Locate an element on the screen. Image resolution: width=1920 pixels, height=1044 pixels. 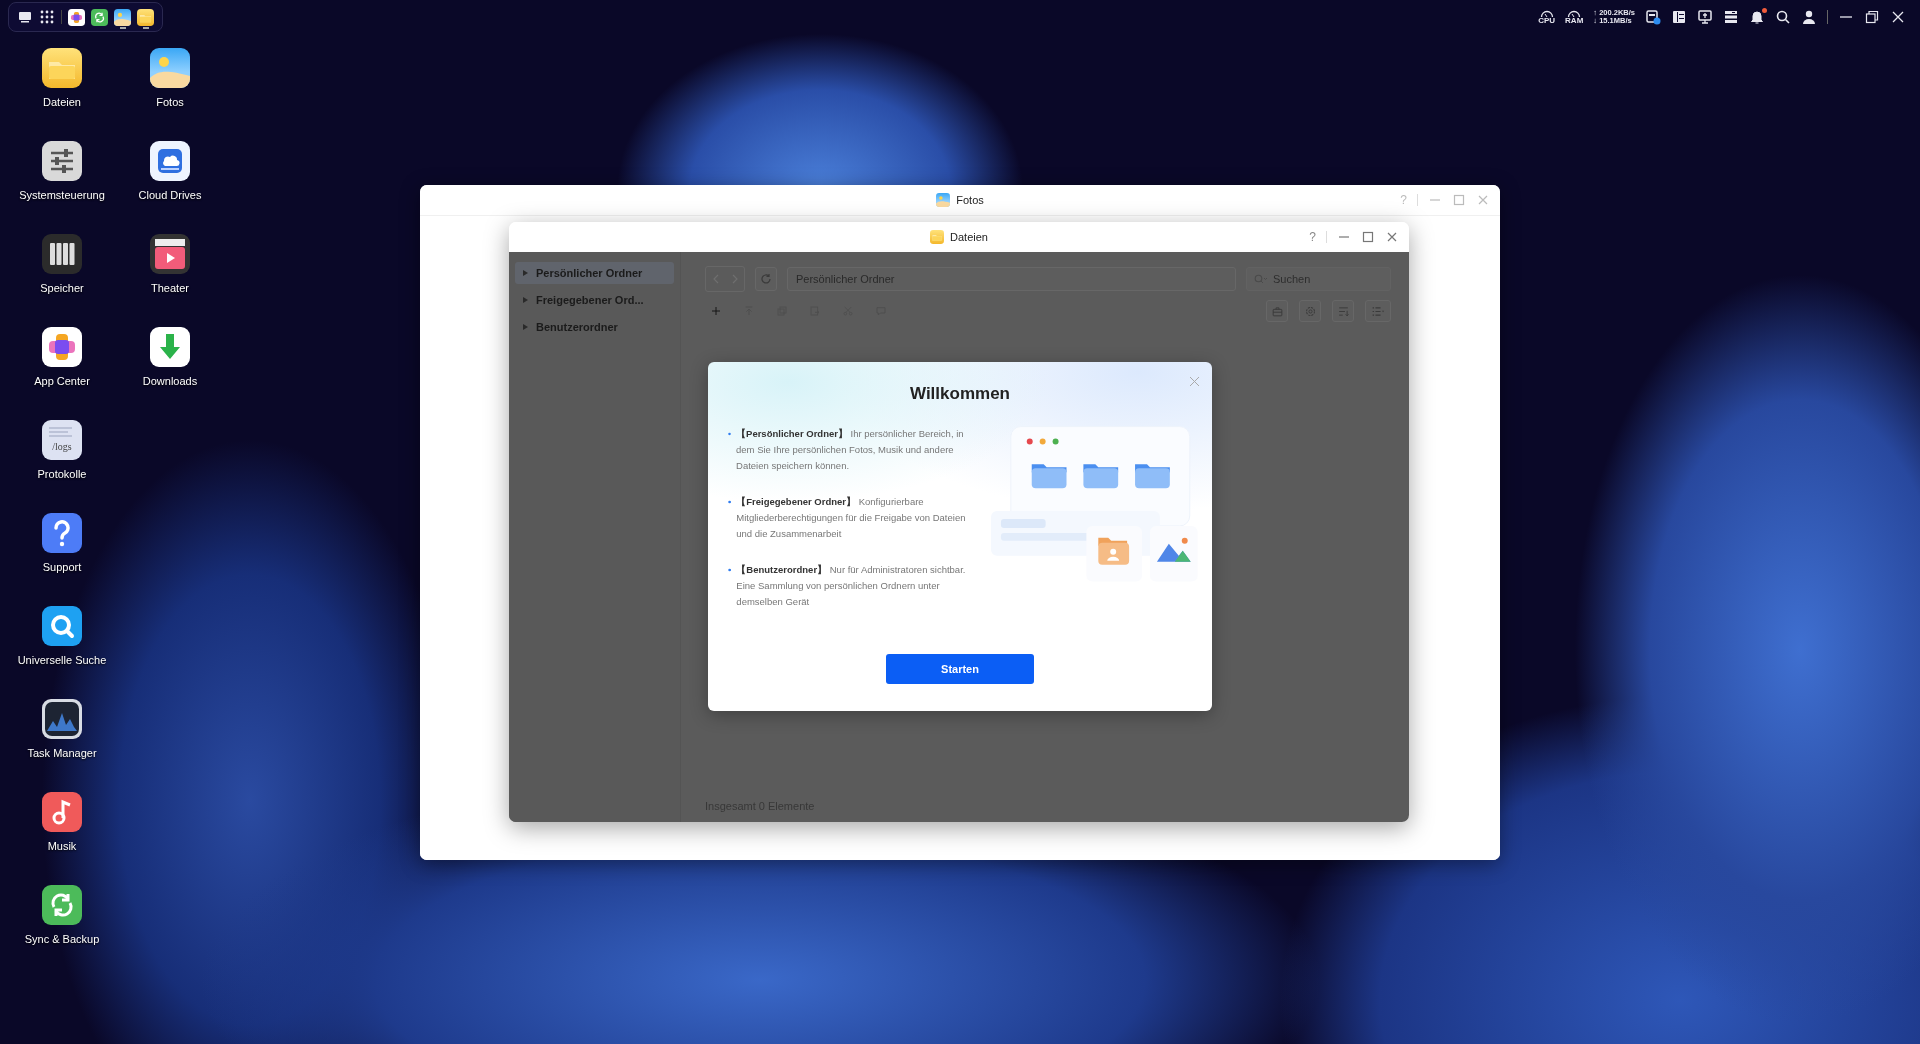
cloud-drive-icon is located at coordinates (170, 161).